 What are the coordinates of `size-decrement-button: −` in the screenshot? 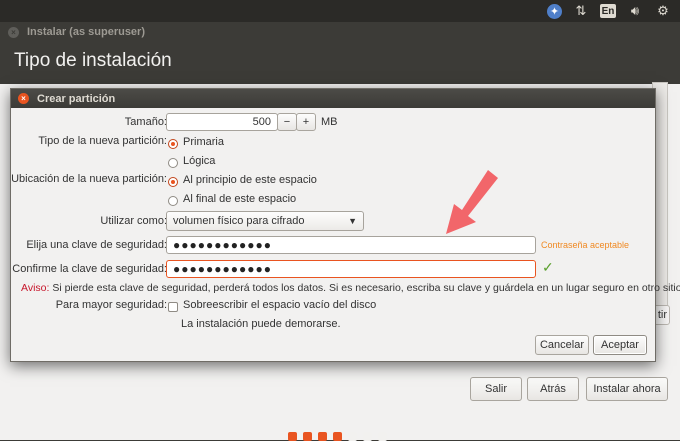 It's located at (287, 122).